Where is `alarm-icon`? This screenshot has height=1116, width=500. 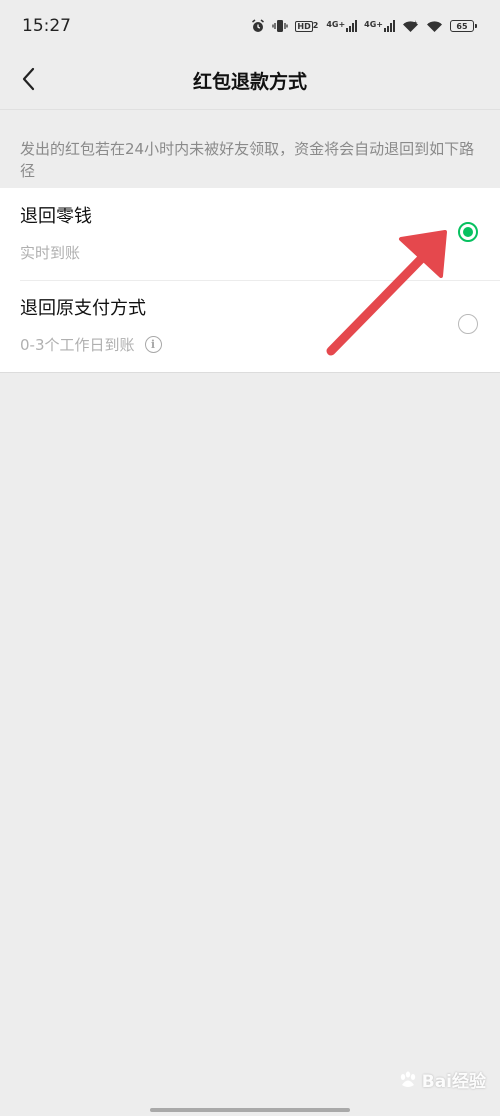
alarm-icon is located at coordinates (258, 26).